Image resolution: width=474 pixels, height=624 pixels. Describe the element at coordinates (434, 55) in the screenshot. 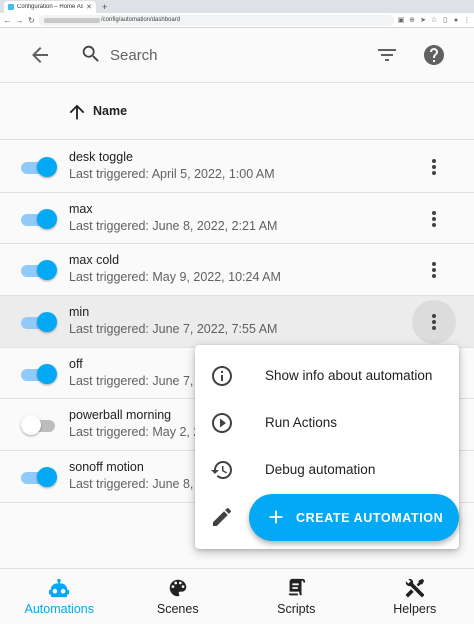

I see `help-icon` at that location.